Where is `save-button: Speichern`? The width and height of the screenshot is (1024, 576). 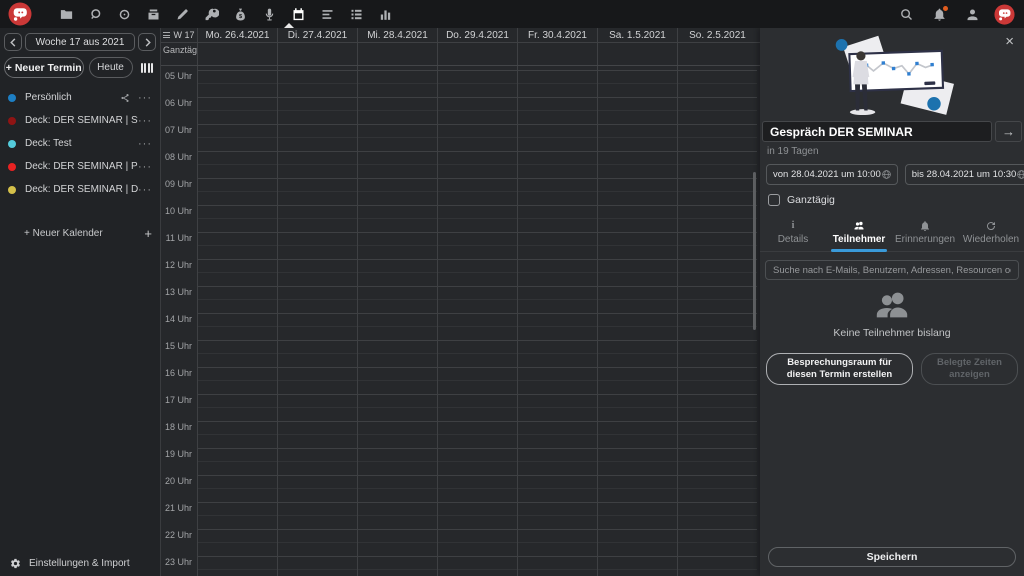 save-button: Speichern is located at coordinates (892, 557).